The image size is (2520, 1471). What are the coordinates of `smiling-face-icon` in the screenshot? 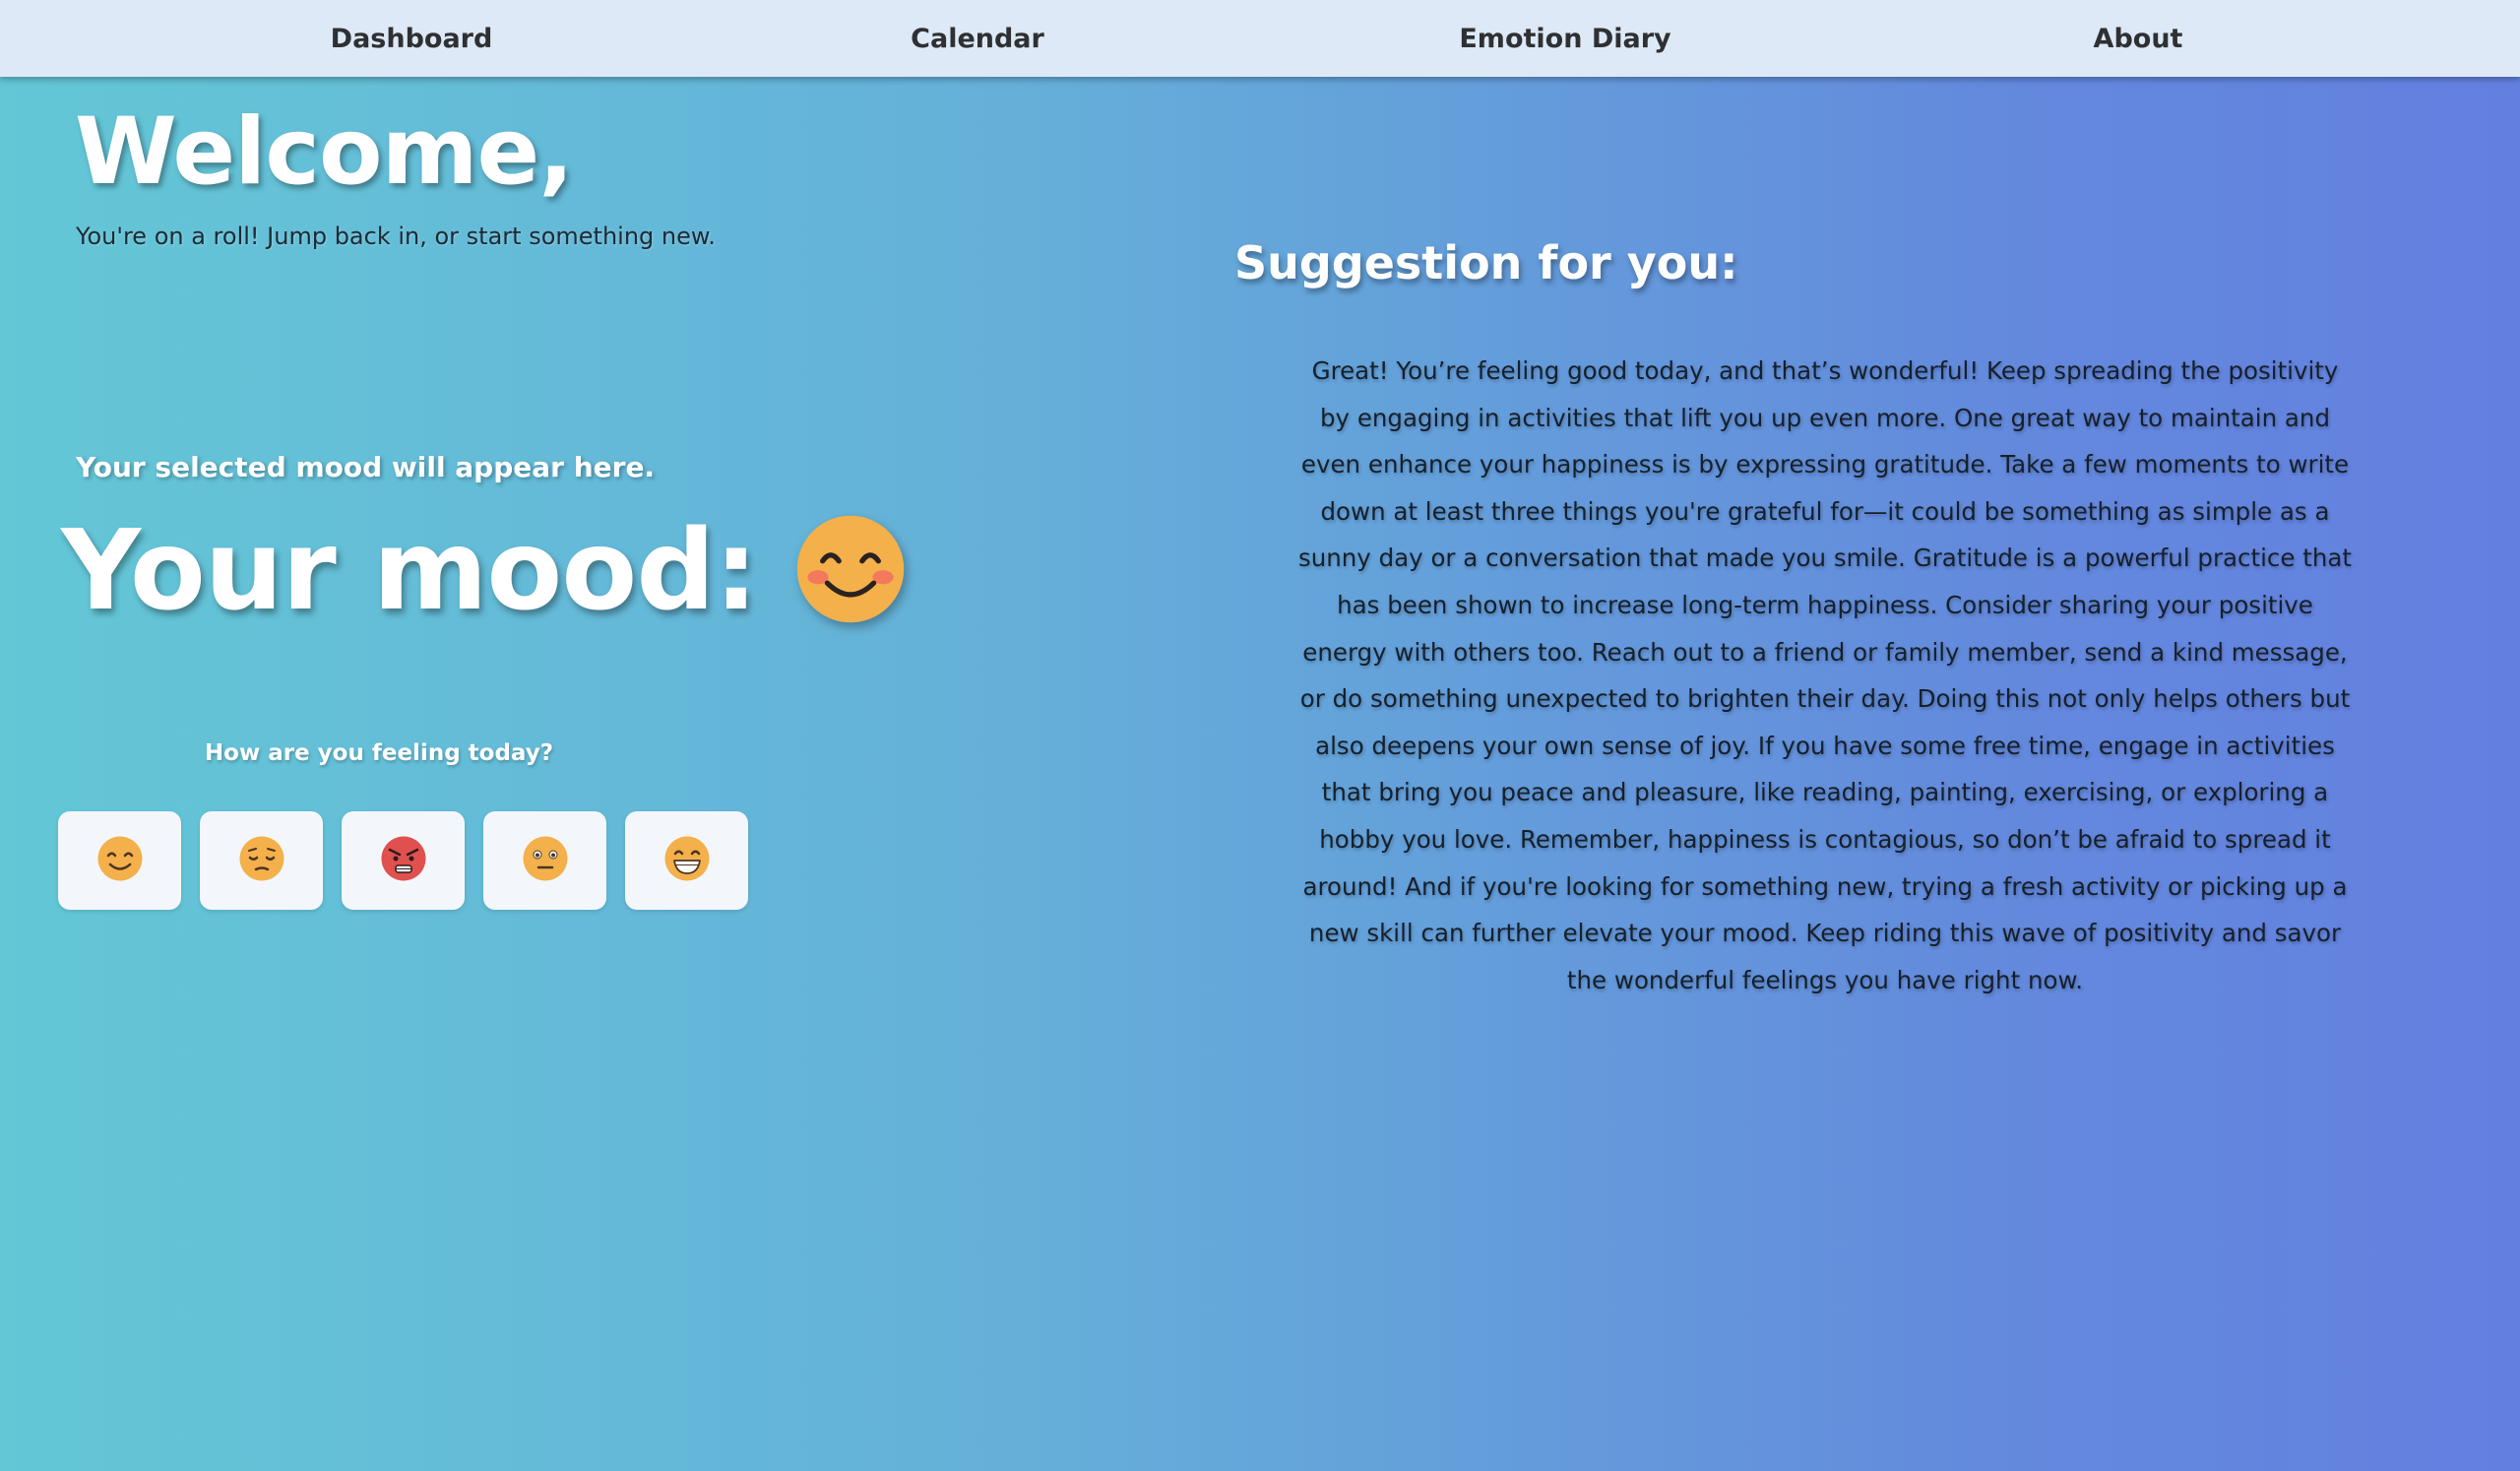 It's located at (120, 860).